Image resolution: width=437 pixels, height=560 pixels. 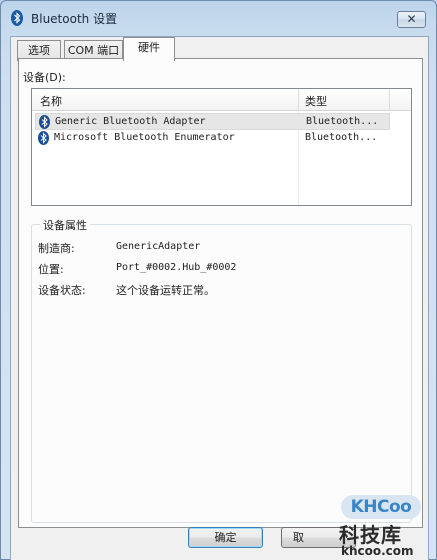 What do you see at coordinates (130, 121) in the screenshot?
I see `device-name: Generic Bluetooth Adapter` at bounding box center [130, 121].